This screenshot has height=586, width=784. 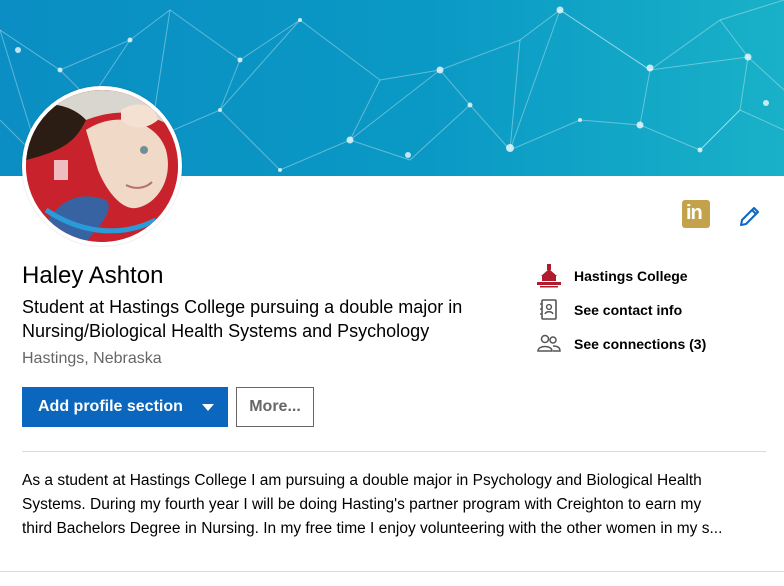 I want to click on avatar-image, so click(x=102, y=166).